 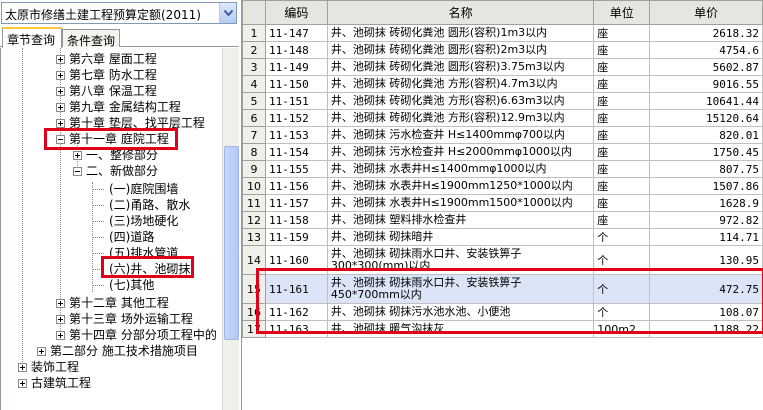 What do you see at coordinates (254, 220) in the screenshot?
I see `row-number: 12` at bounding box center [254, 220].